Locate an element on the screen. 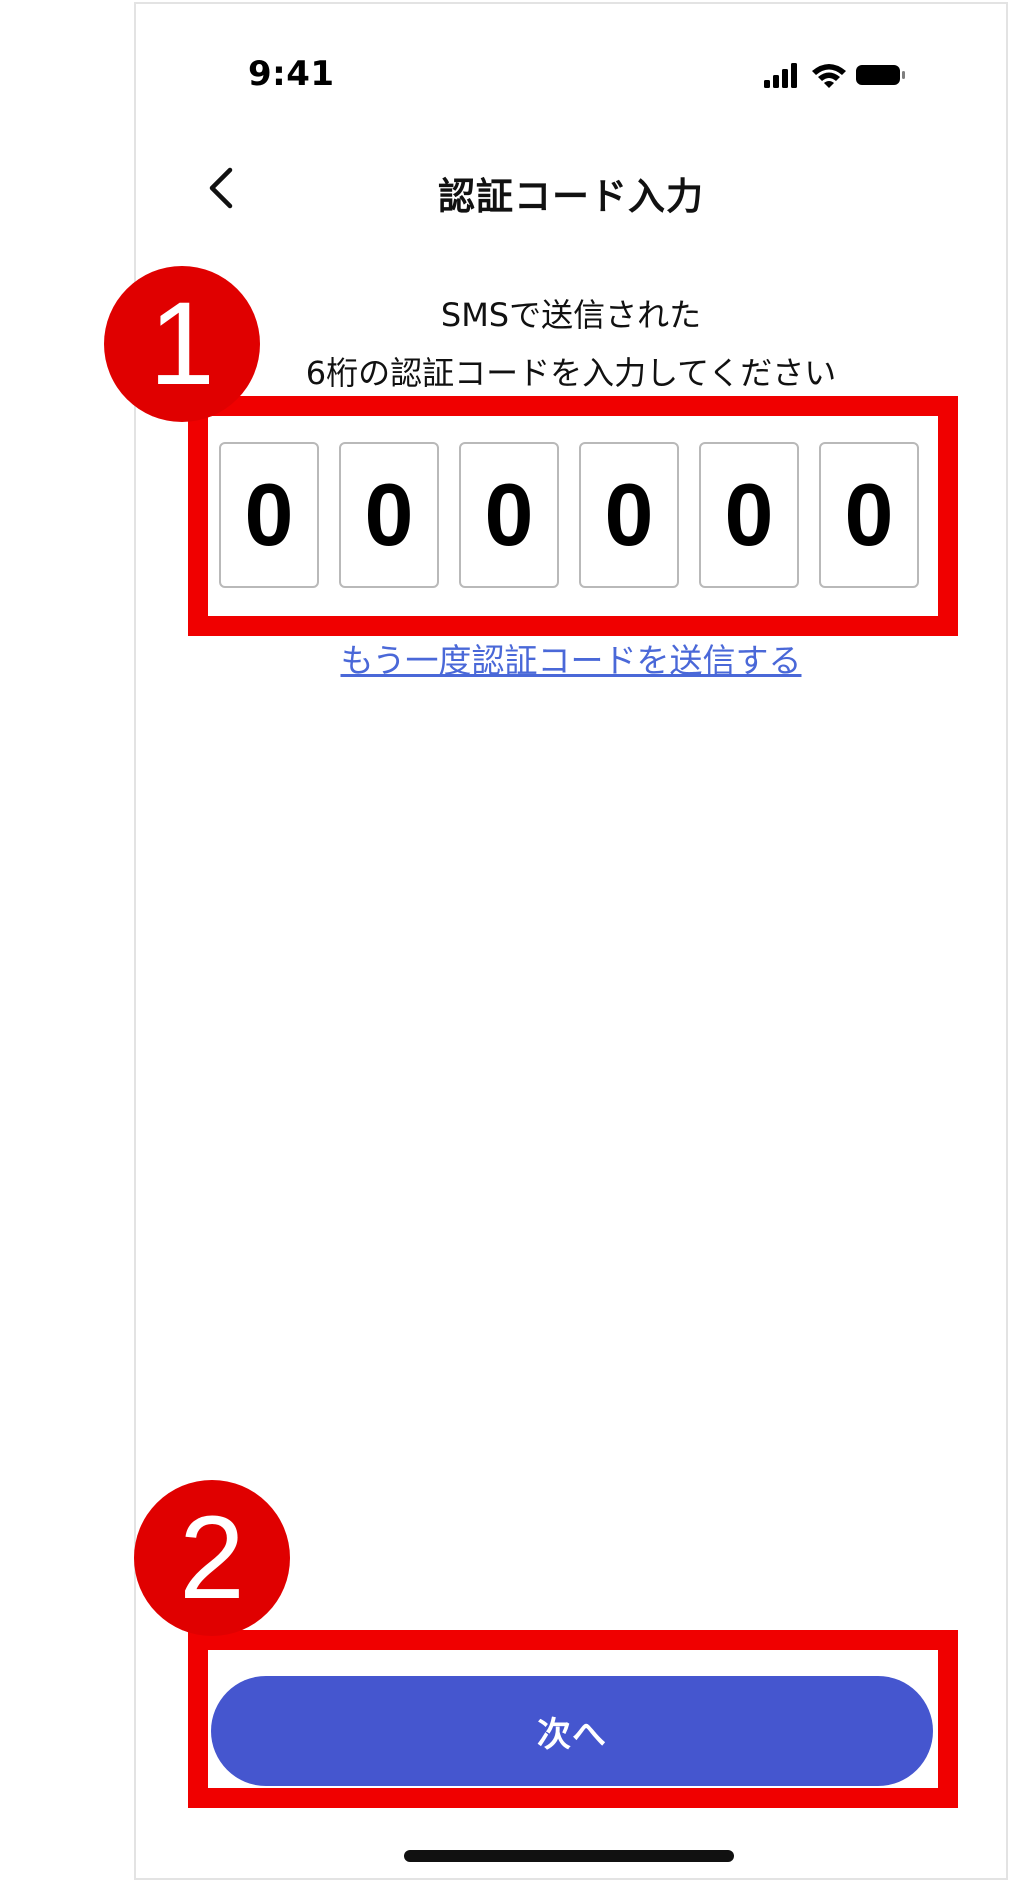  home-indicator is located at coordinates (569, 1856).